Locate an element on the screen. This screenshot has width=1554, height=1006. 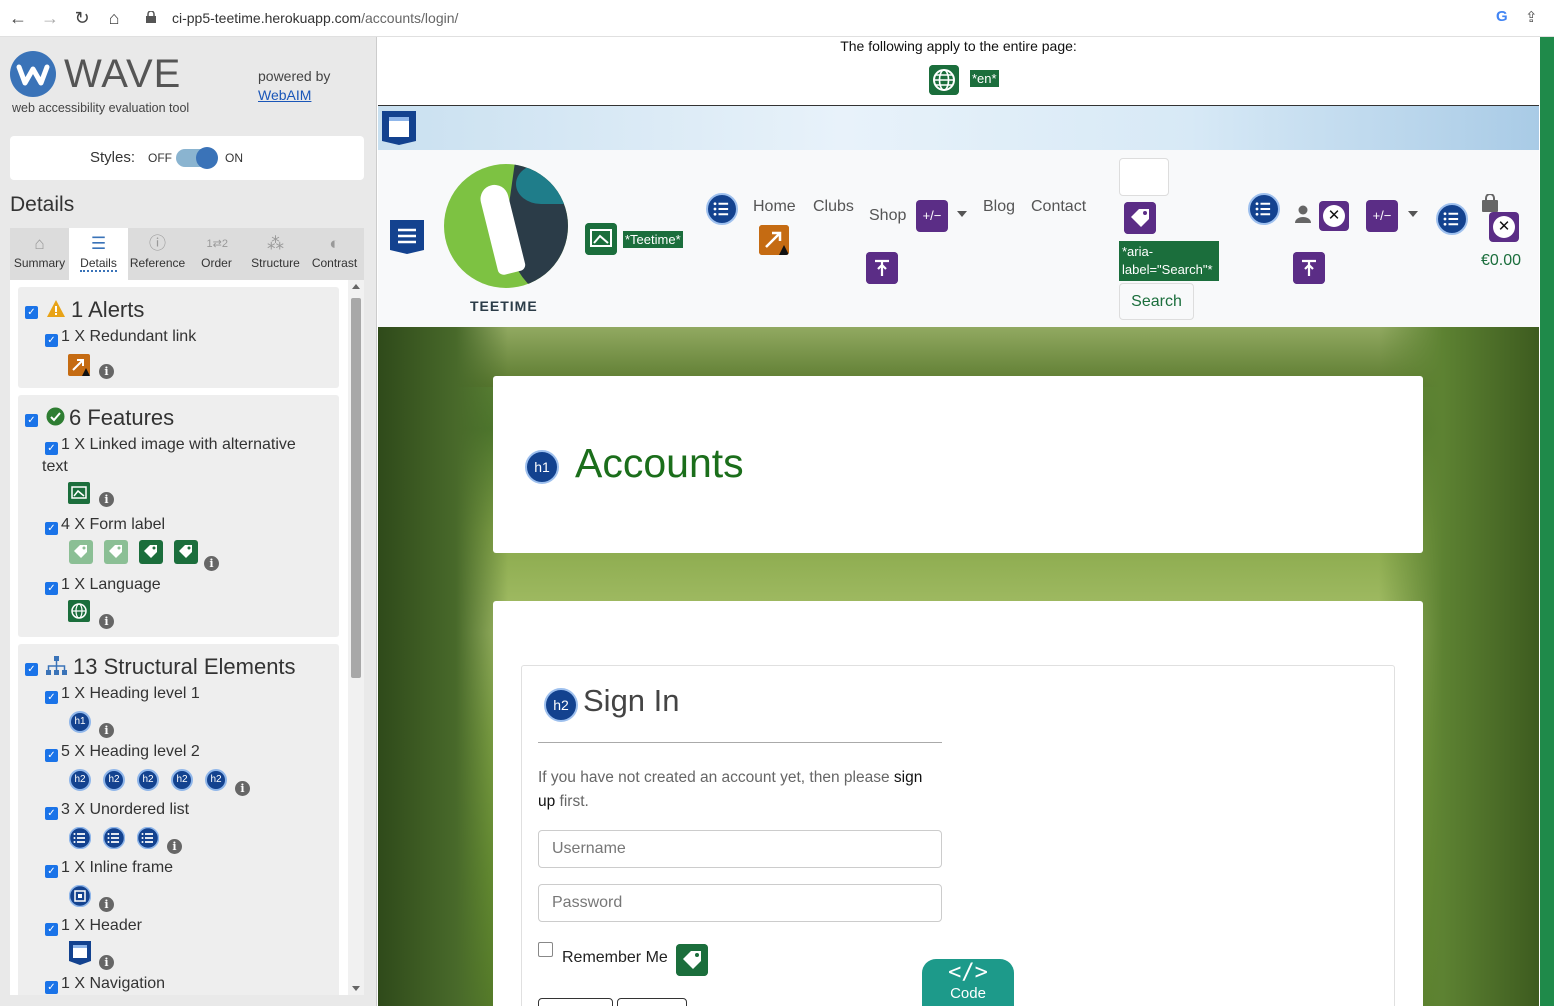
search-input is located at coordinates (1144, 177).